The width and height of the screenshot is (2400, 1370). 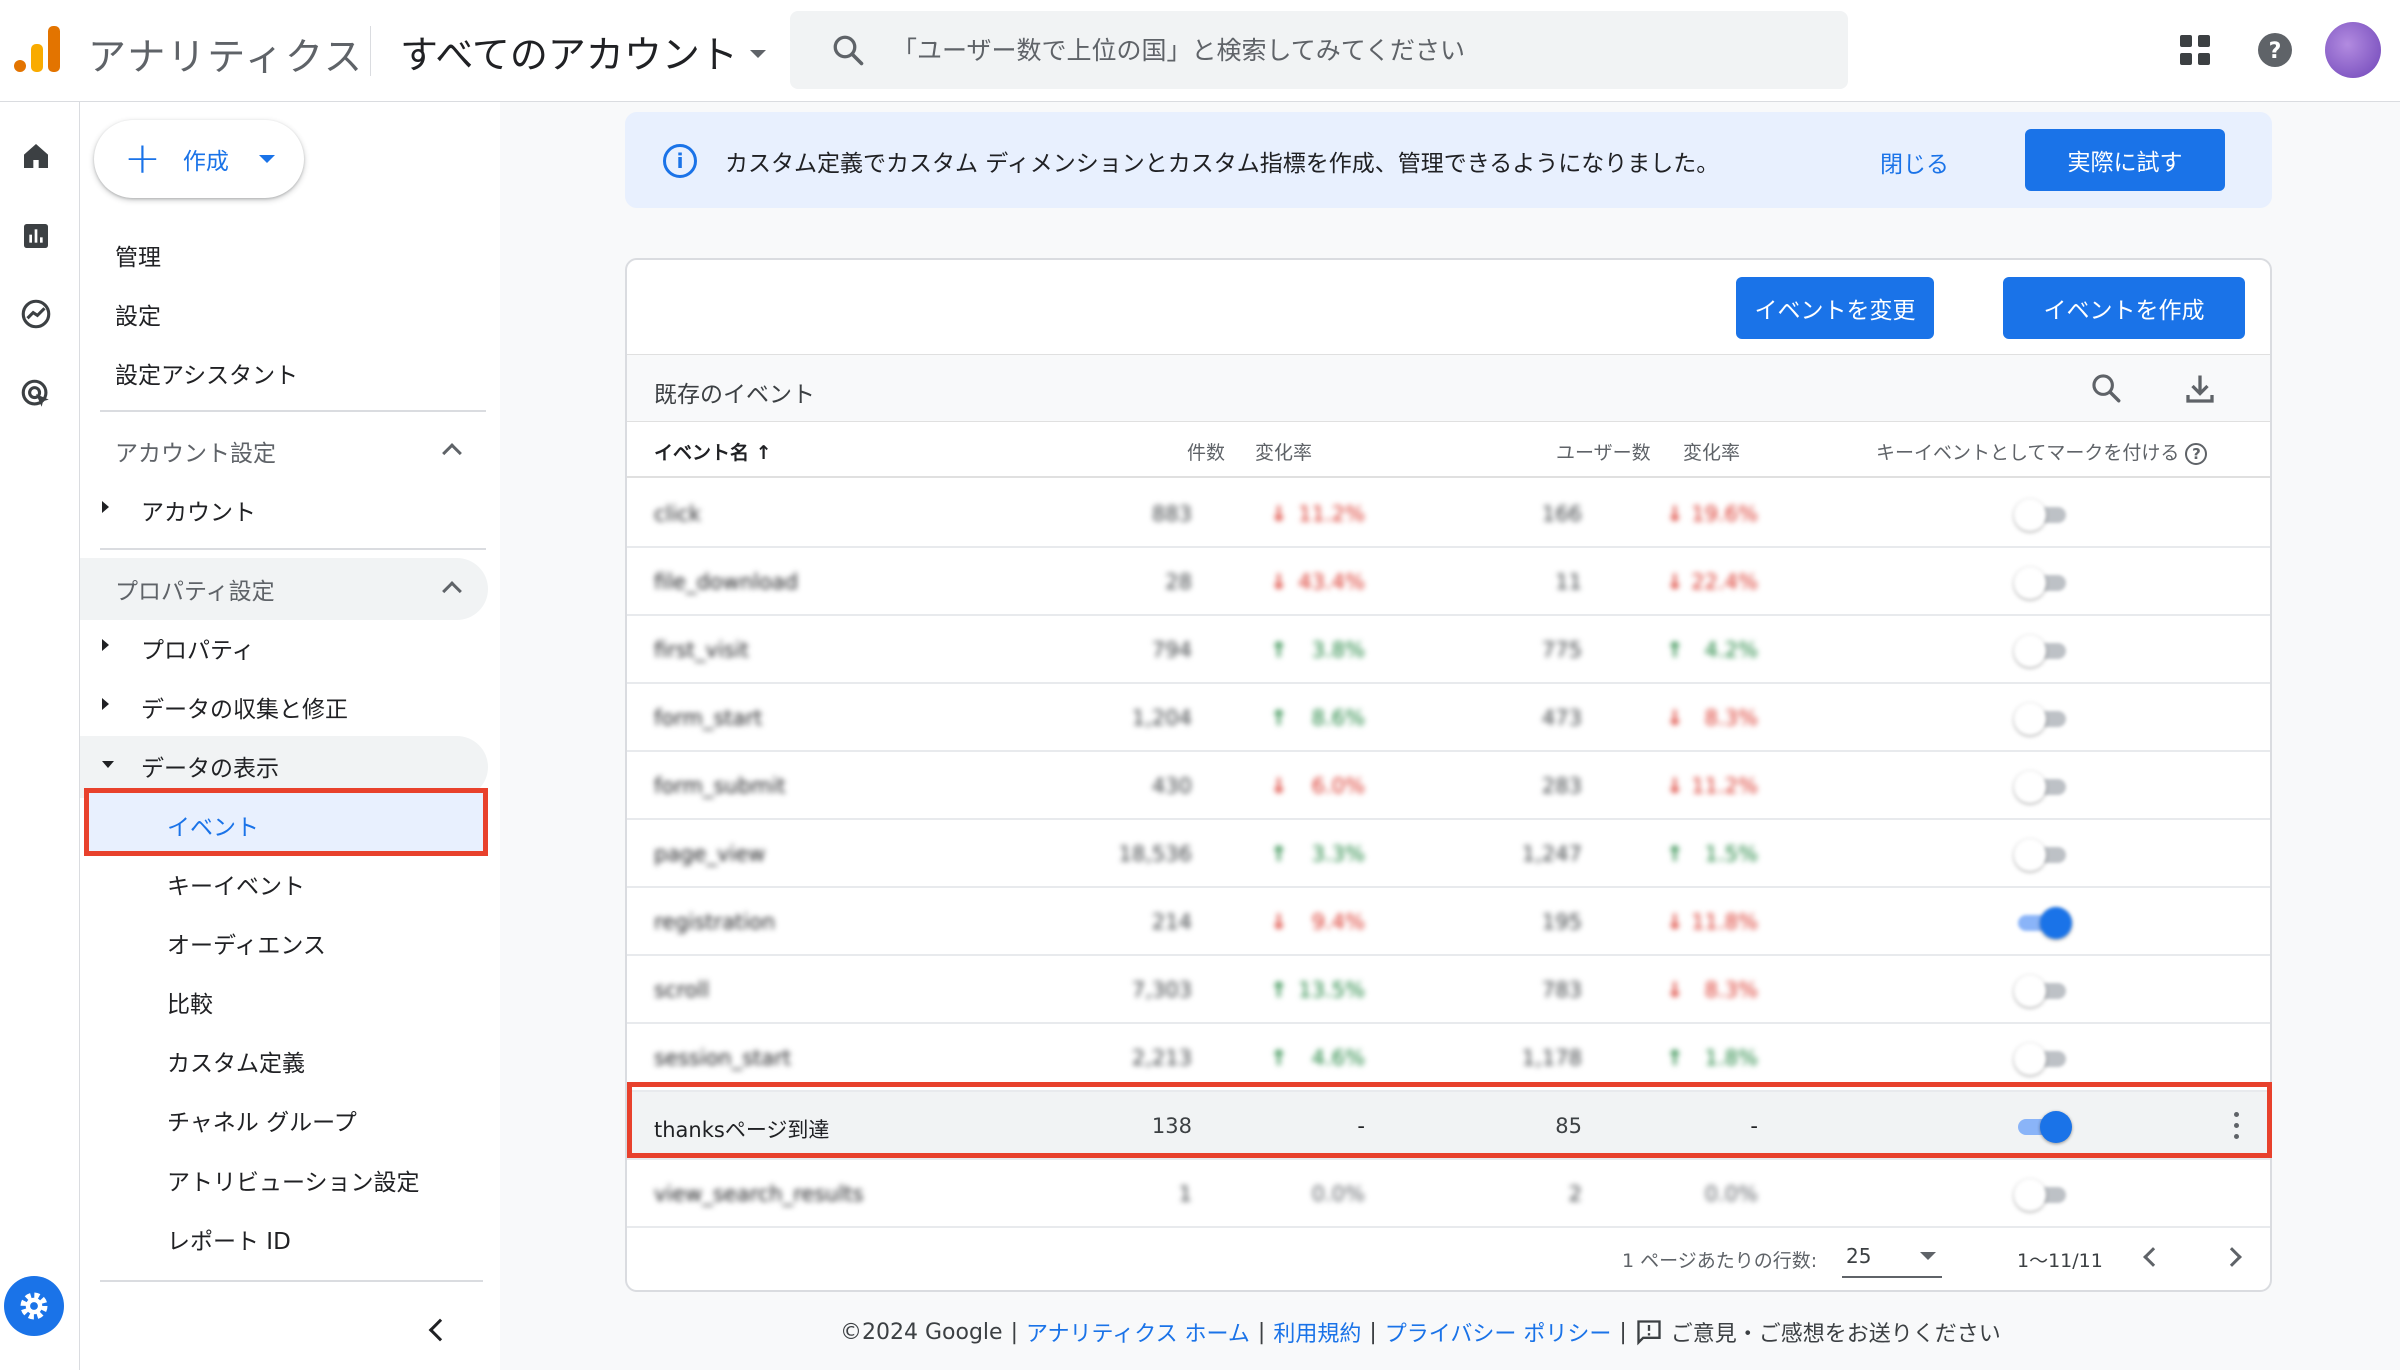 I want to click on search-input, so click(x=1352, y=50).